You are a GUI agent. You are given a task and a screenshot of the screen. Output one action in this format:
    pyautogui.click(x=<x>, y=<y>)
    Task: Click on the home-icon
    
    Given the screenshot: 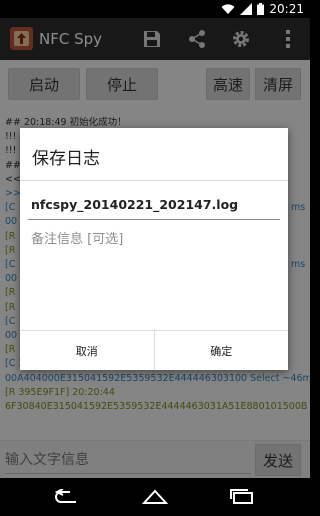 What is the action you would take?
    pyautogui.click(x=155, y=497)
    